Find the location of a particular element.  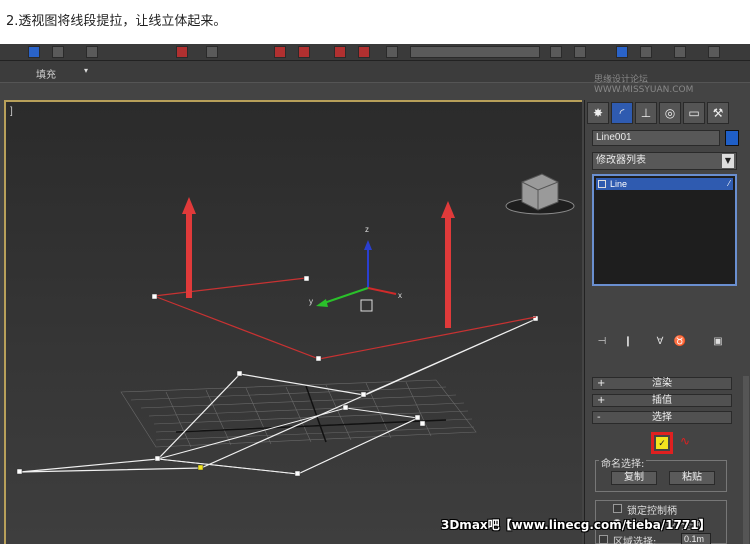

red-vertices is located at coordinates (236, 318).